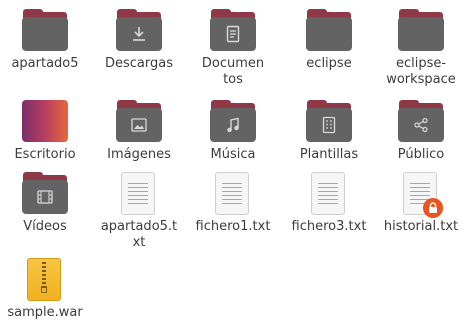 The height and width of the screenshot is (325, 464). I want to click on desktop-folder-icon, so click(45, 122).